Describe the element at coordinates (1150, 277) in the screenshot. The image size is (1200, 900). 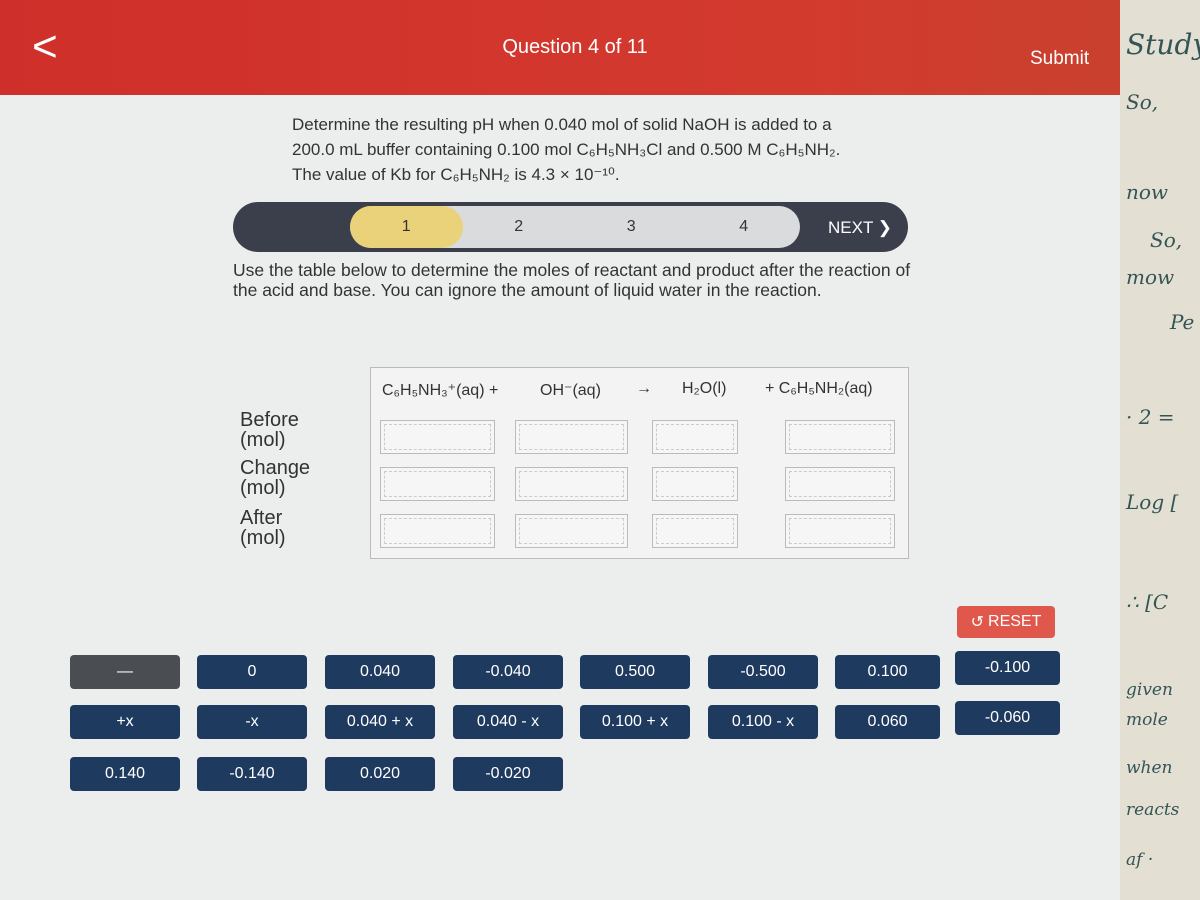
I see `note-line: mow` at that location.